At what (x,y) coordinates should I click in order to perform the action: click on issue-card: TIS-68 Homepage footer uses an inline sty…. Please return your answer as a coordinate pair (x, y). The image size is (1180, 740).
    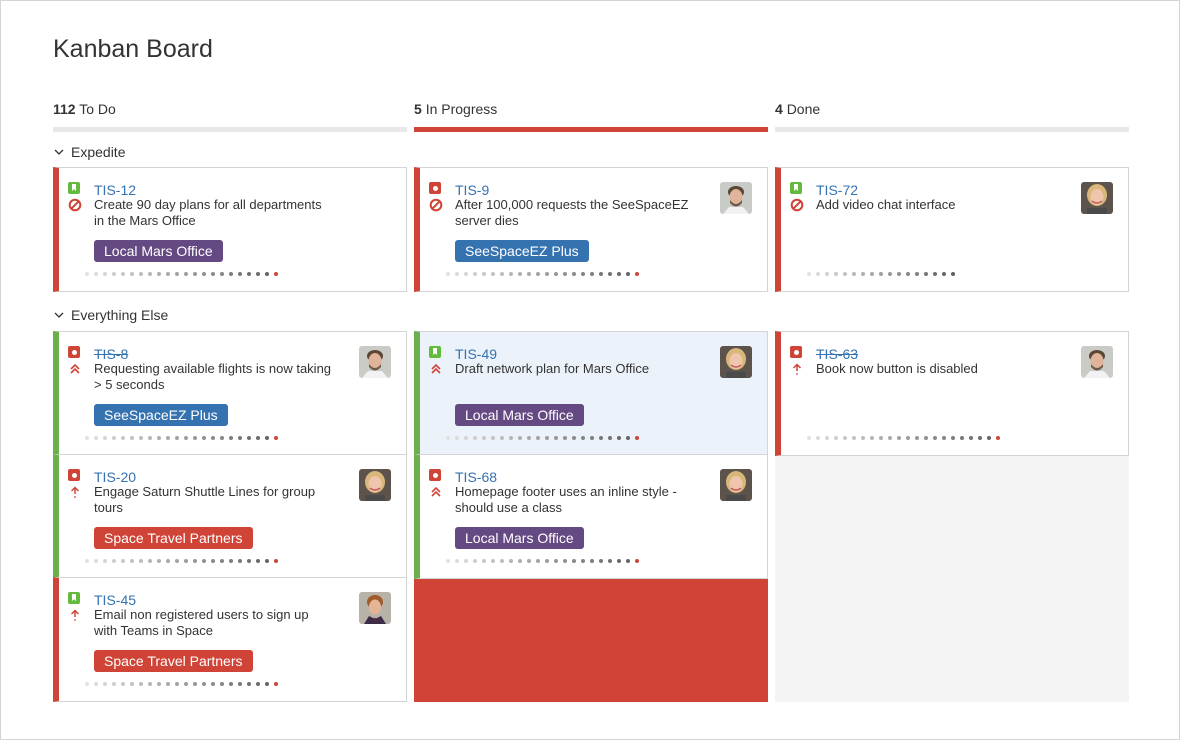
    Looking at the image, I should click on (591, 516).